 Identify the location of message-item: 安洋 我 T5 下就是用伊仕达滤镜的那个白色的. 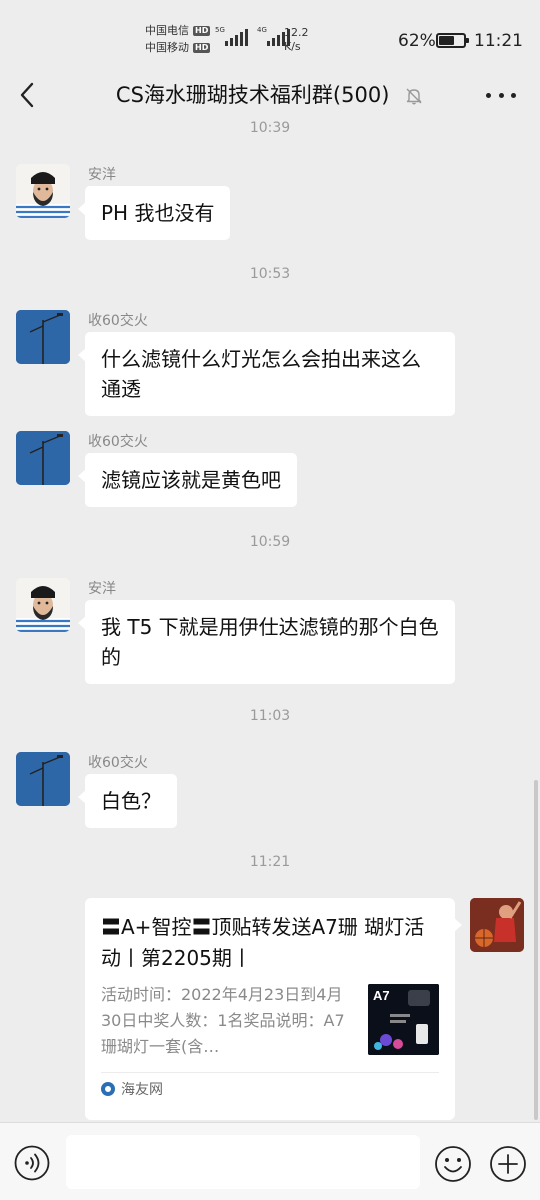
(266, 633).